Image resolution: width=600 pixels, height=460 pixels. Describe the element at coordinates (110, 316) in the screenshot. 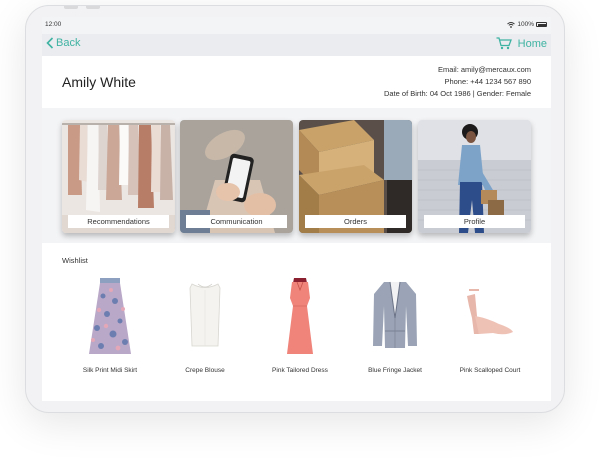

I see `skirt-image` at that location.